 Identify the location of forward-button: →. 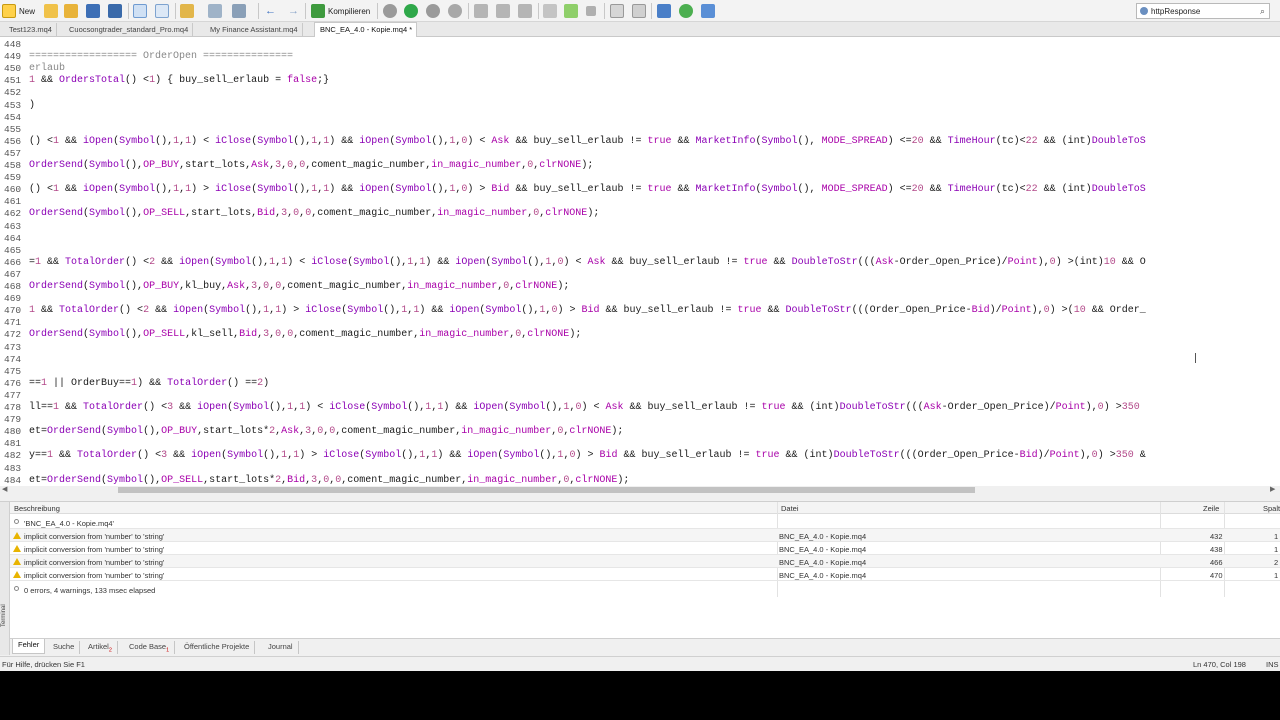
(293, 11).